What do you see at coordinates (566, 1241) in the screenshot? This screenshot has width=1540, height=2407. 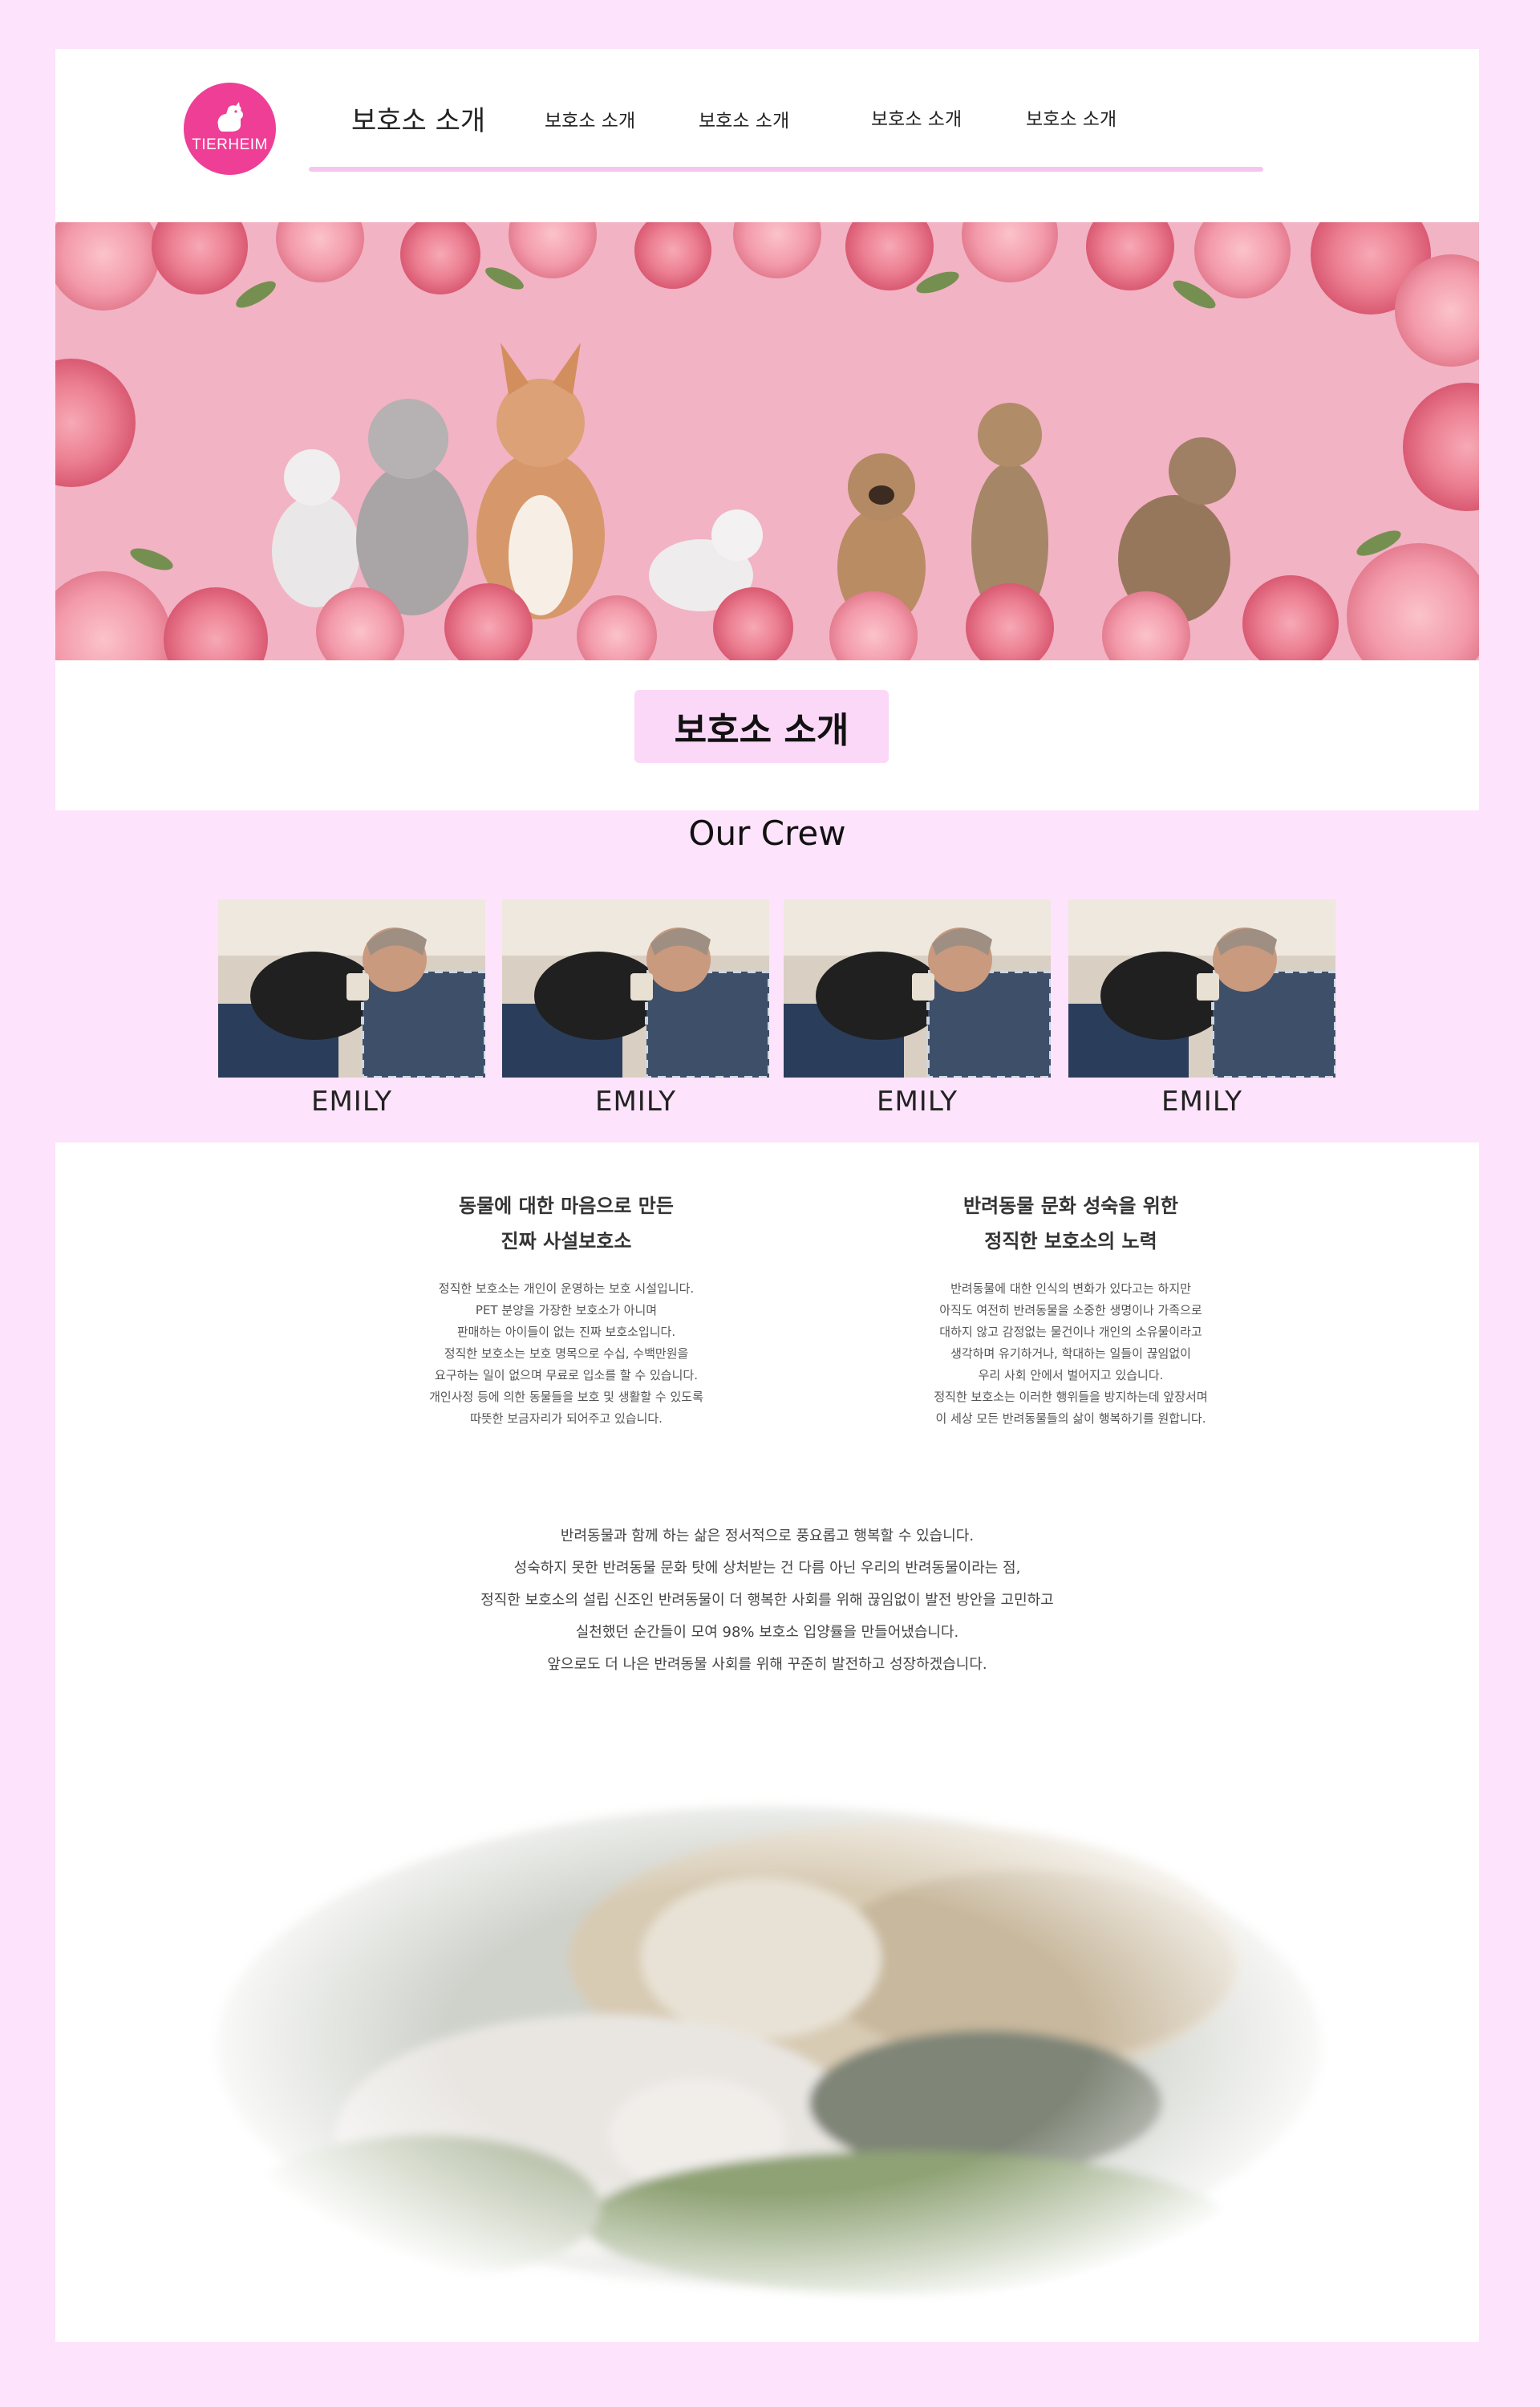 I see `heading-line: 진짜 사설보호소` at bounding box center [566, 1241].